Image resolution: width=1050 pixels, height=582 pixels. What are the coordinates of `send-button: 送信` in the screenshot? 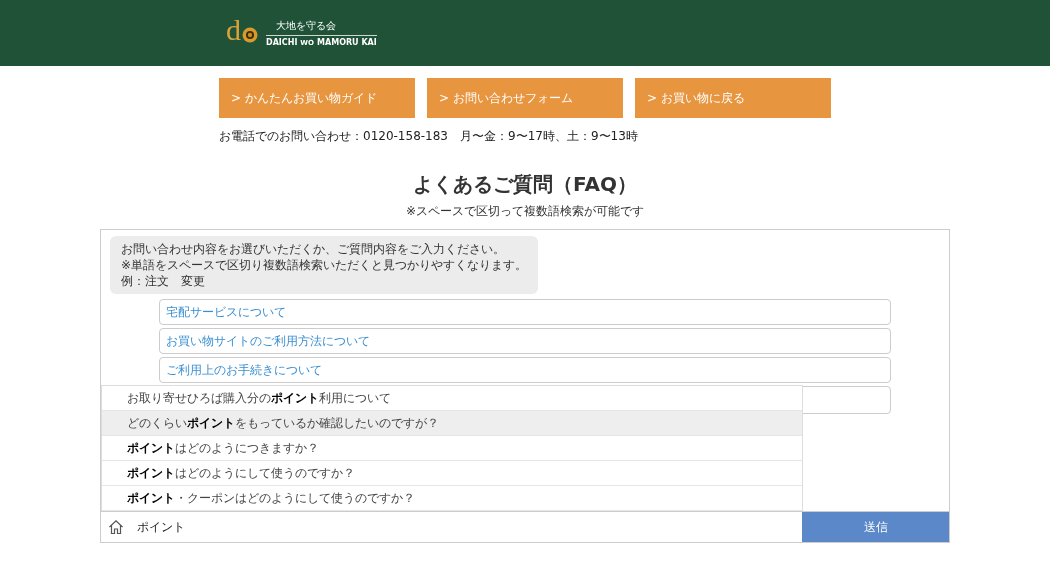 It's located at (875, 527).